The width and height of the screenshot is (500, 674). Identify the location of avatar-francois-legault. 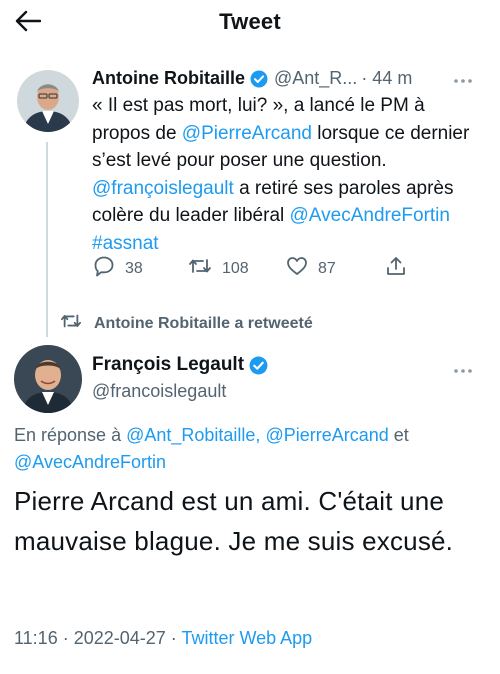
(48, 379).